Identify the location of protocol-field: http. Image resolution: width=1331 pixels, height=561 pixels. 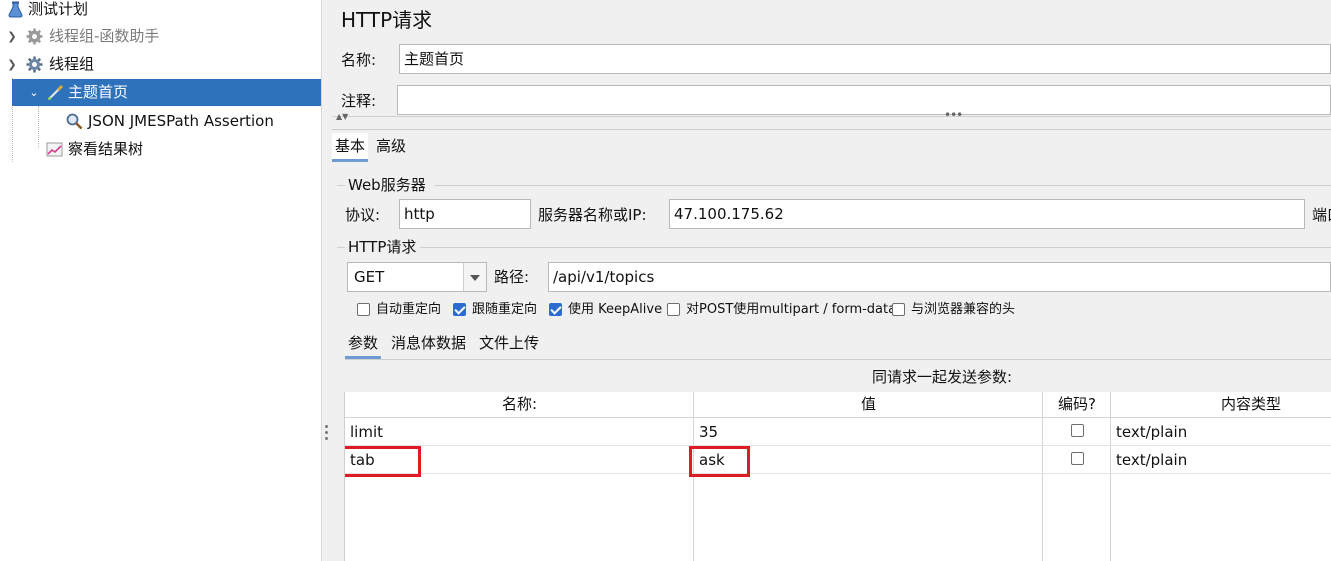
(465, 214).